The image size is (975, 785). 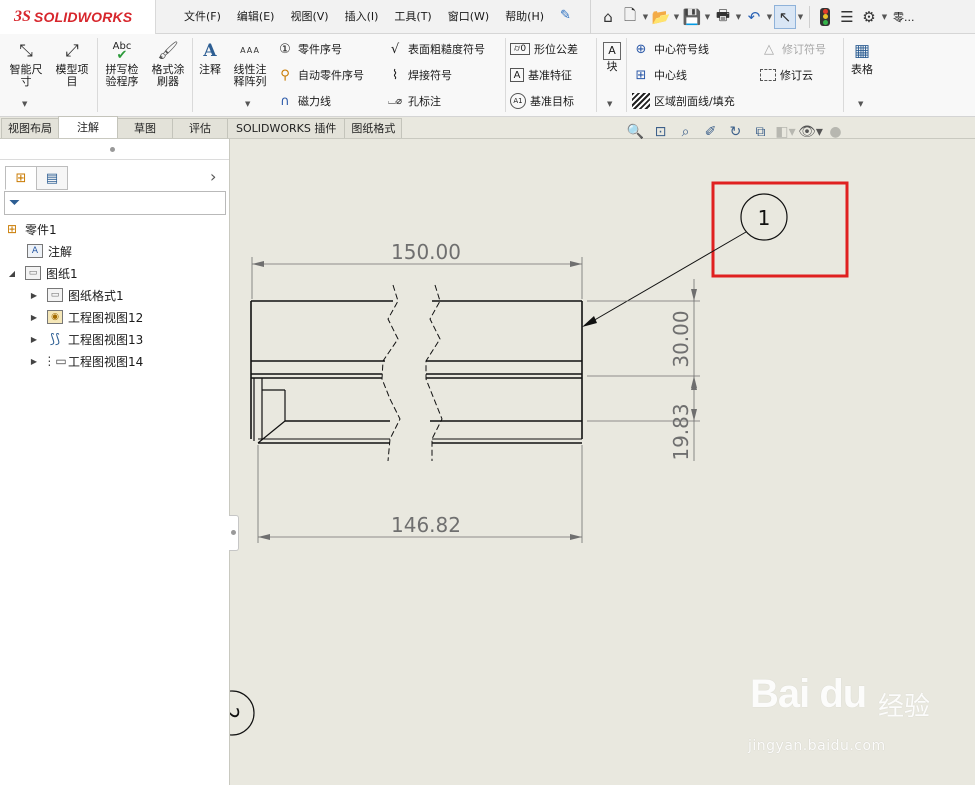 What do you see at coordinates (35, 251) in the screenshot?
I see `annotations-icon: A` at bounding box center [35, 251].